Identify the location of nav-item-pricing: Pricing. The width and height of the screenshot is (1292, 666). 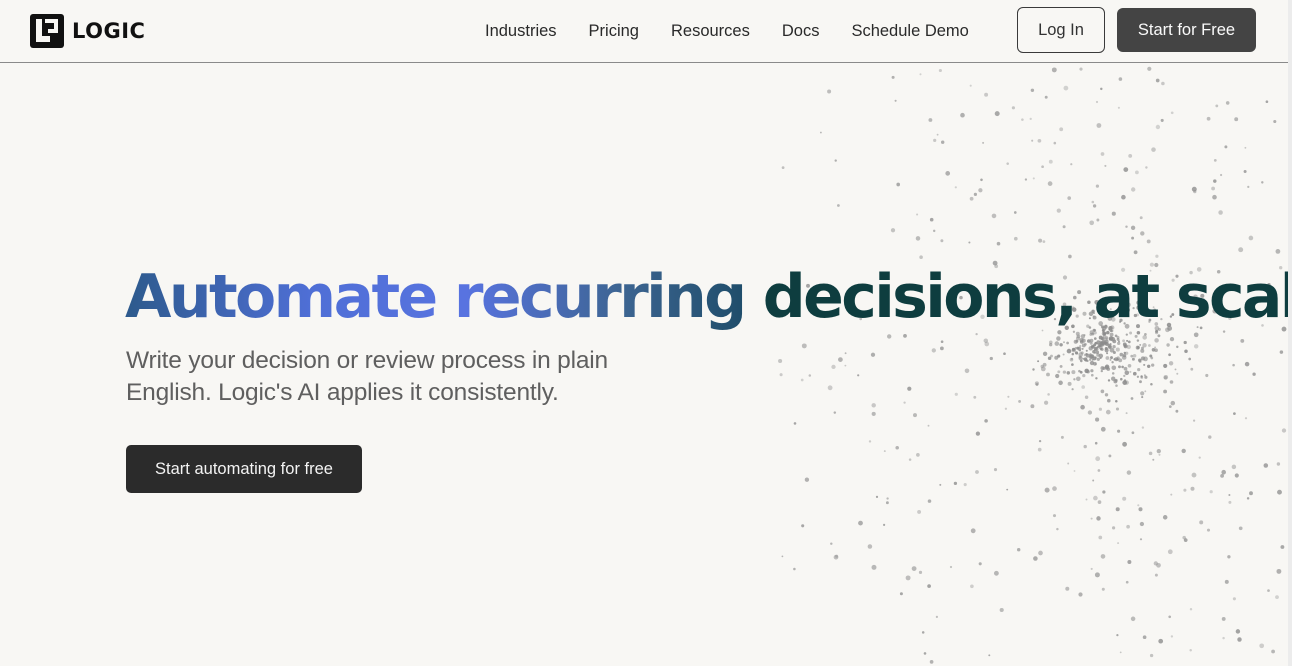
(614, 31).